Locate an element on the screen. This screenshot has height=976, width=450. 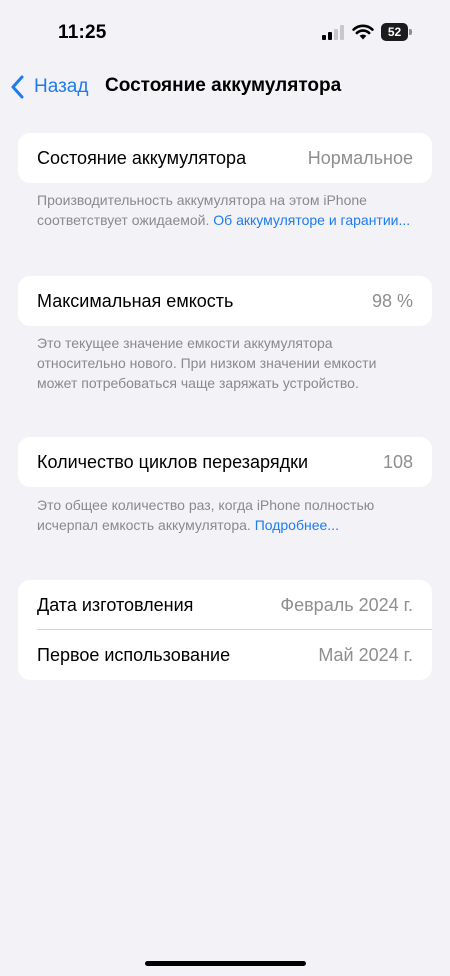
page-title: Состояние аккумулятора is located at coordinates (223, 85).